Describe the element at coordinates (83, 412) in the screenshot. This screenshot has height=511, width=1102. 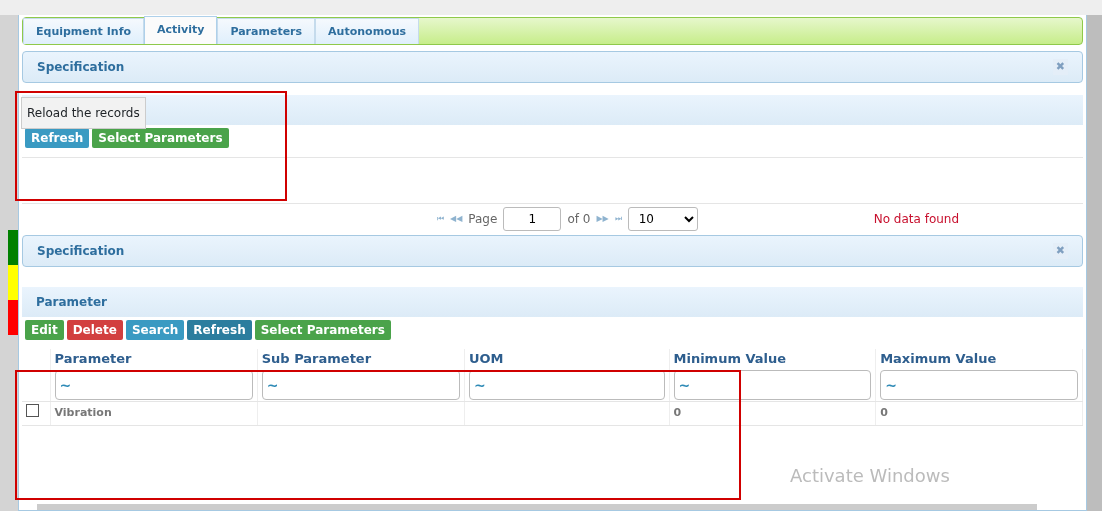
I see `table-cell: Vibration` at that location.